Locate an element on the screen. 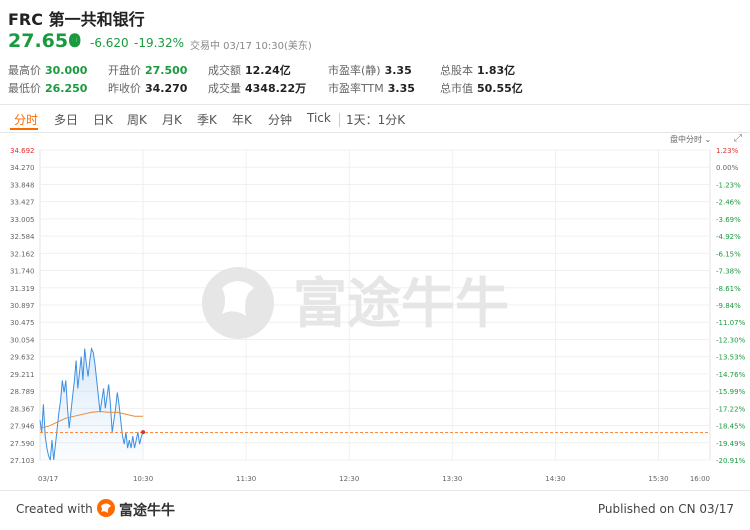  y-tick-label: 31.740 is located at coordinates (22, 272).